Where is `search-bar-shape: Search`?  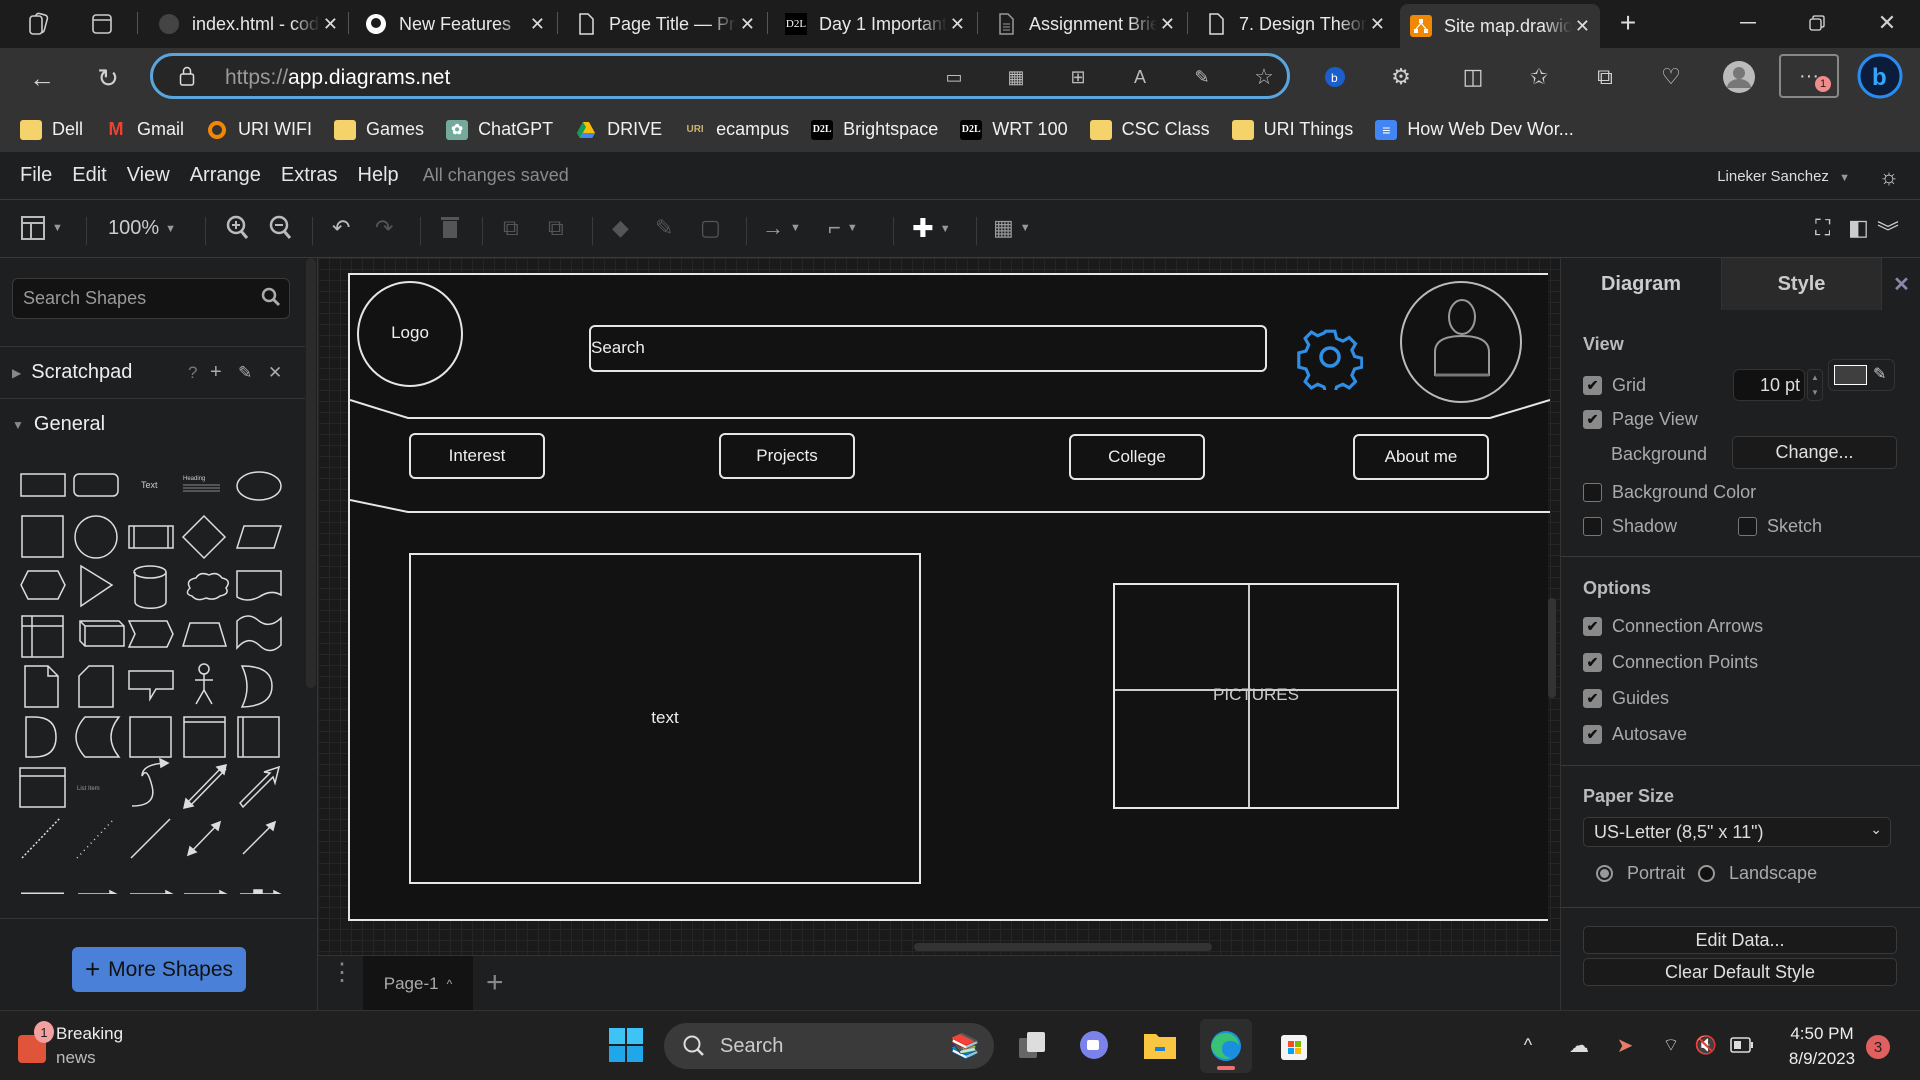 search-bar-shape: Search is located at coordinates (928, 348).